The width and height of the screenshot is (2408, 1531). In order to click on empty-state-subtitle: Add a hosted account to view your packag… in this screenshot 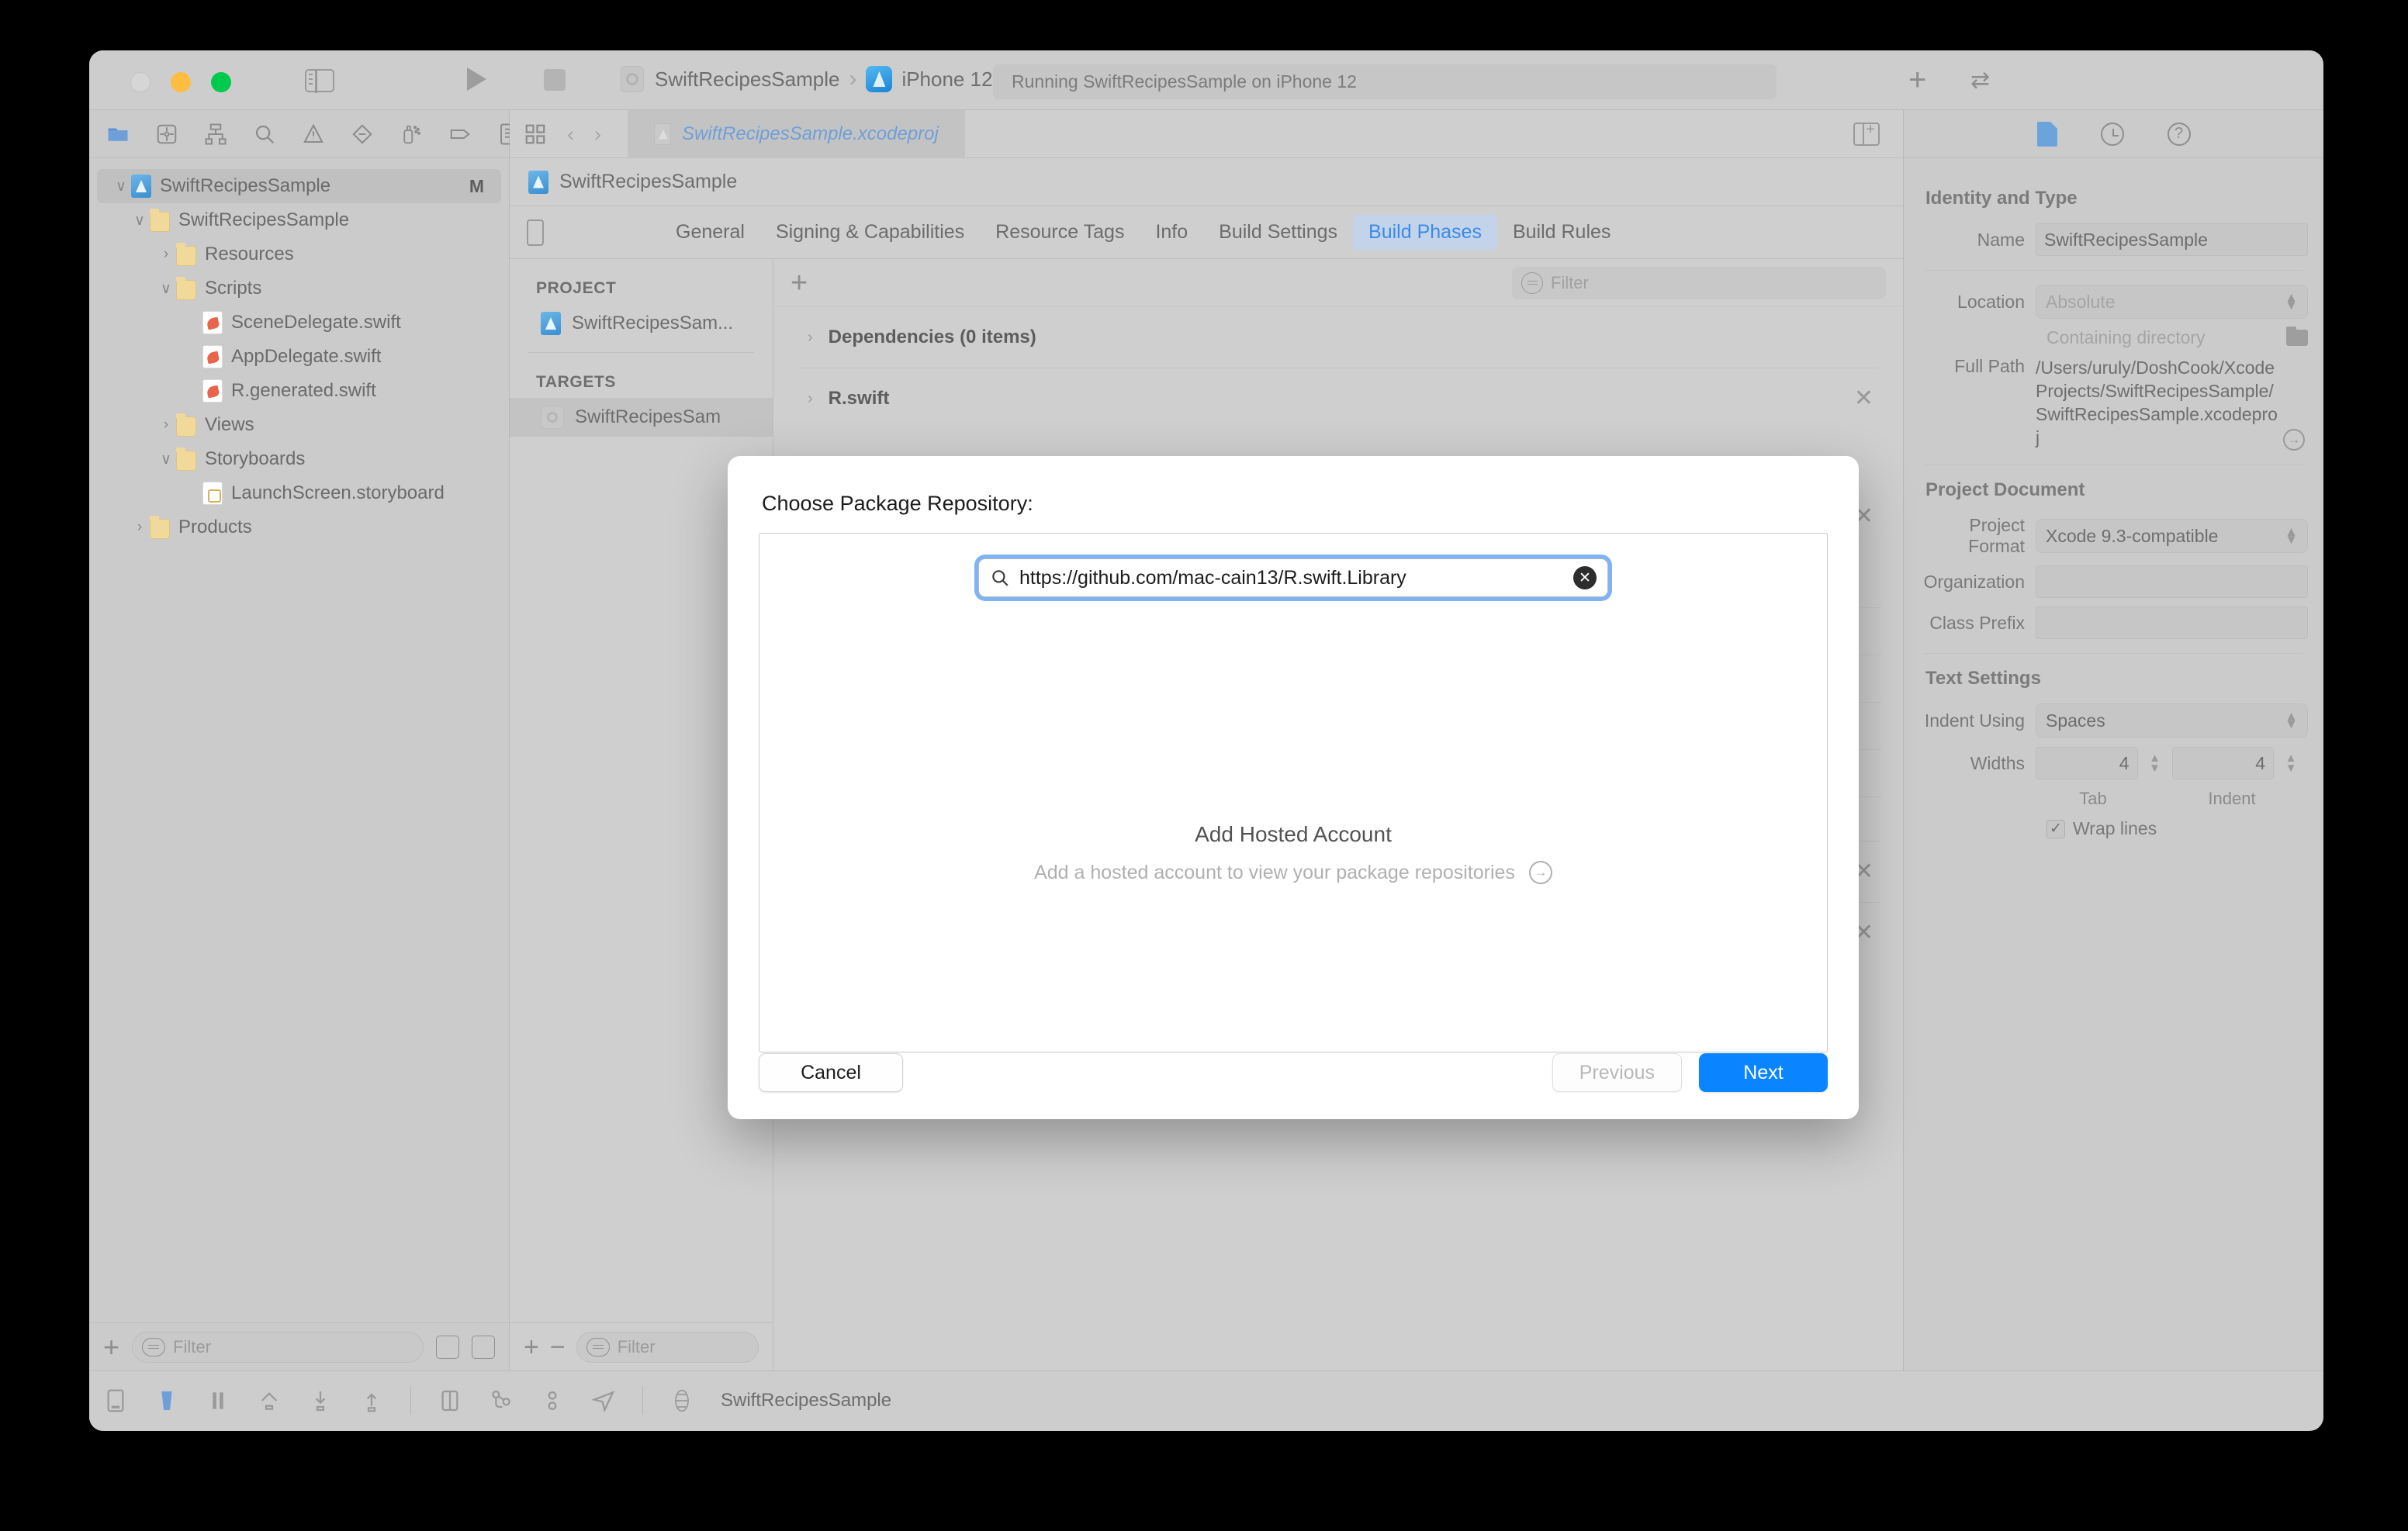, I will do `click(1274, 872)`.